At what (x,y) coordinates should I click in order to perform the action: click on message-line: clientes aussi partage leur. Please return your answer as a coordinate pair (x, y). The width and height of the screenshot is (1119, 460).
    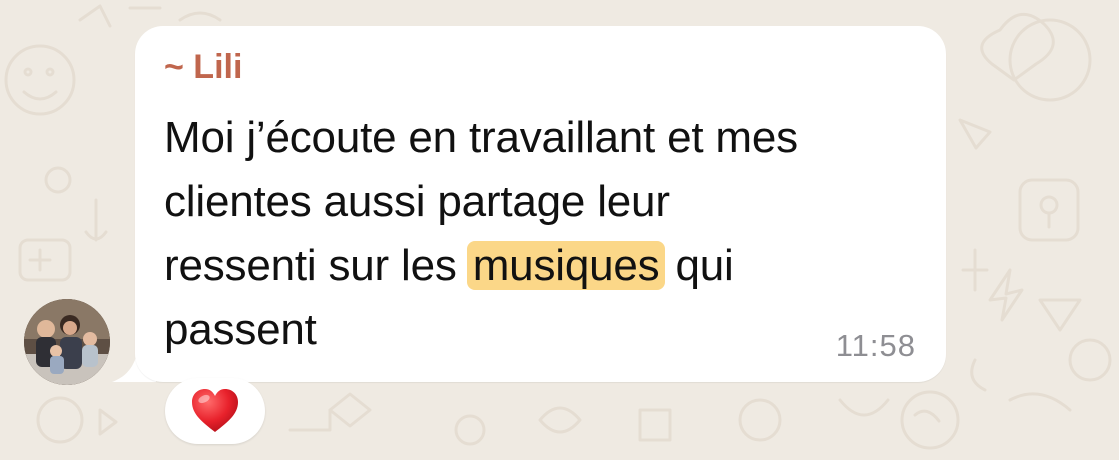
    Looking at the image, I should click on (417, 201).